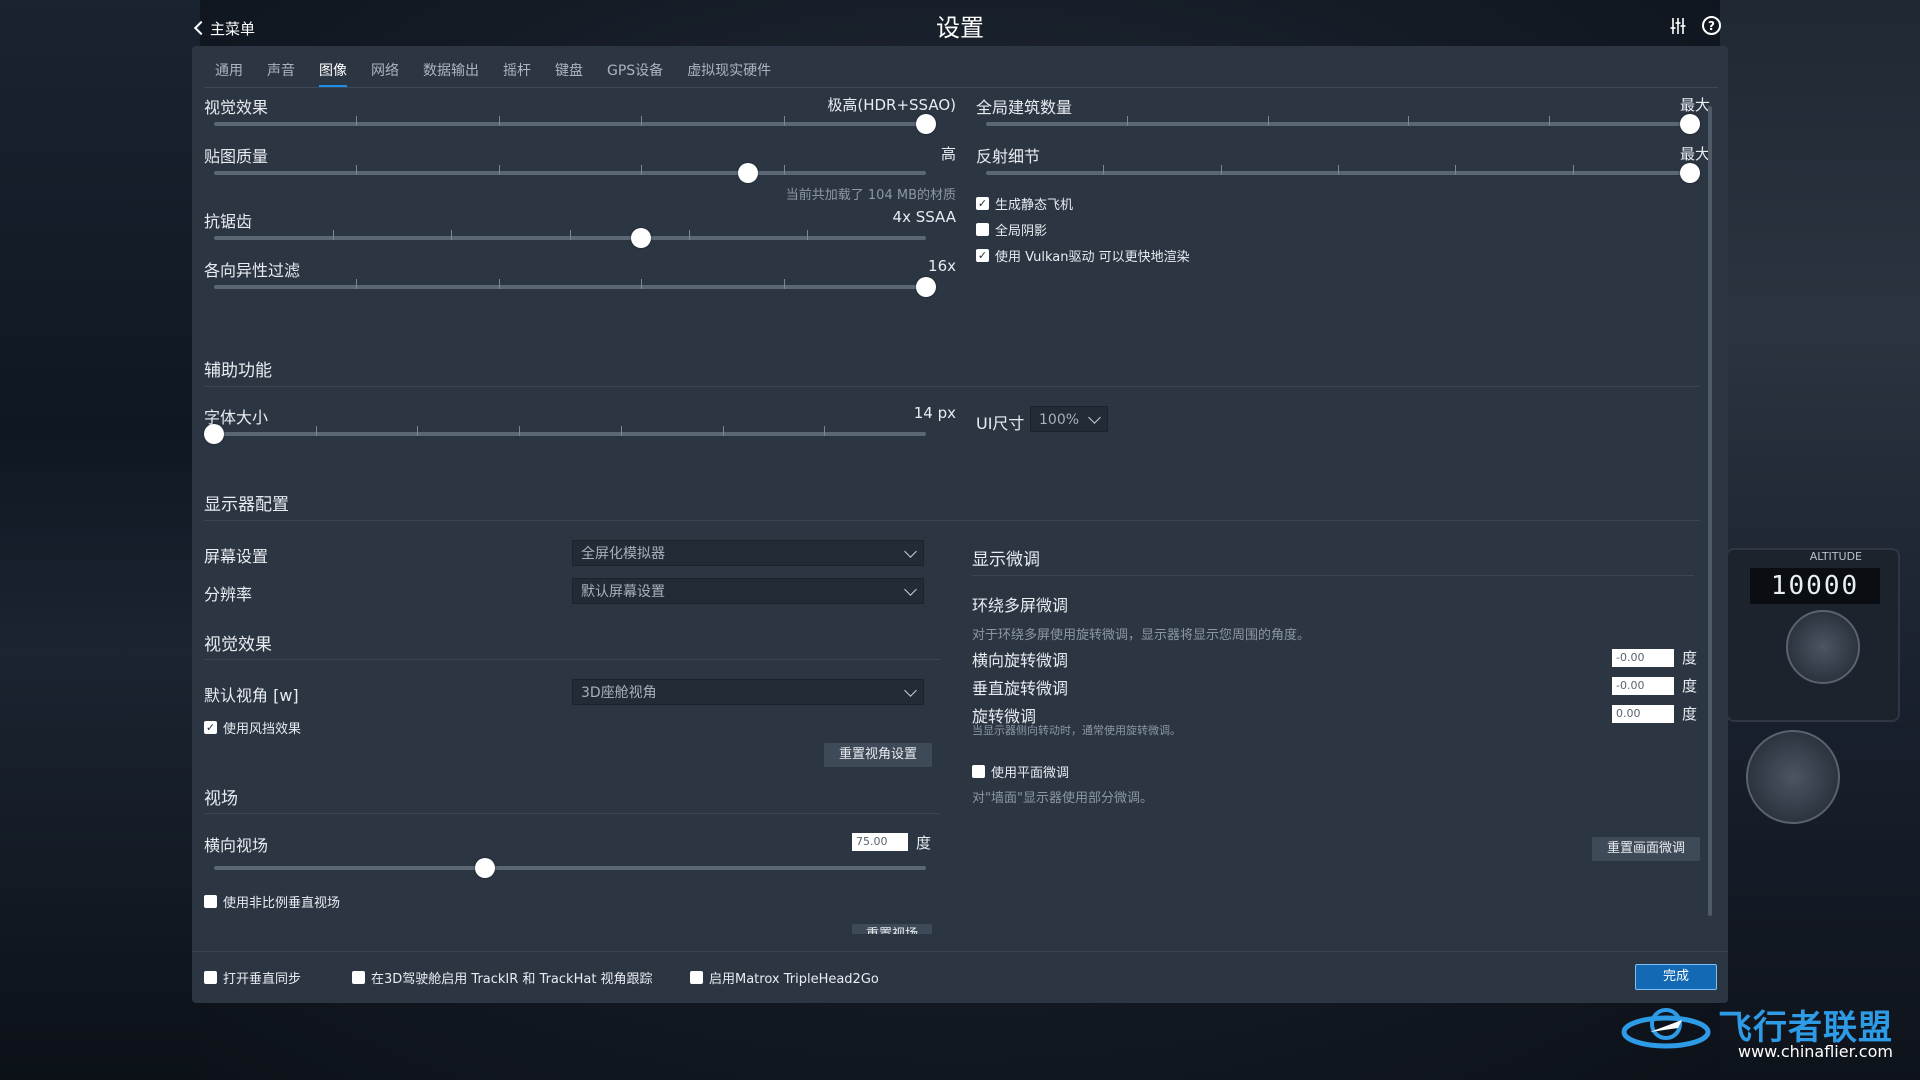 This screenshot has width=1920, height=1080. What do you see at coordinates (1690, 686) in the screenshot?
I see `vertical-rotation-unit: 度` at bounding box center [1690, 686].